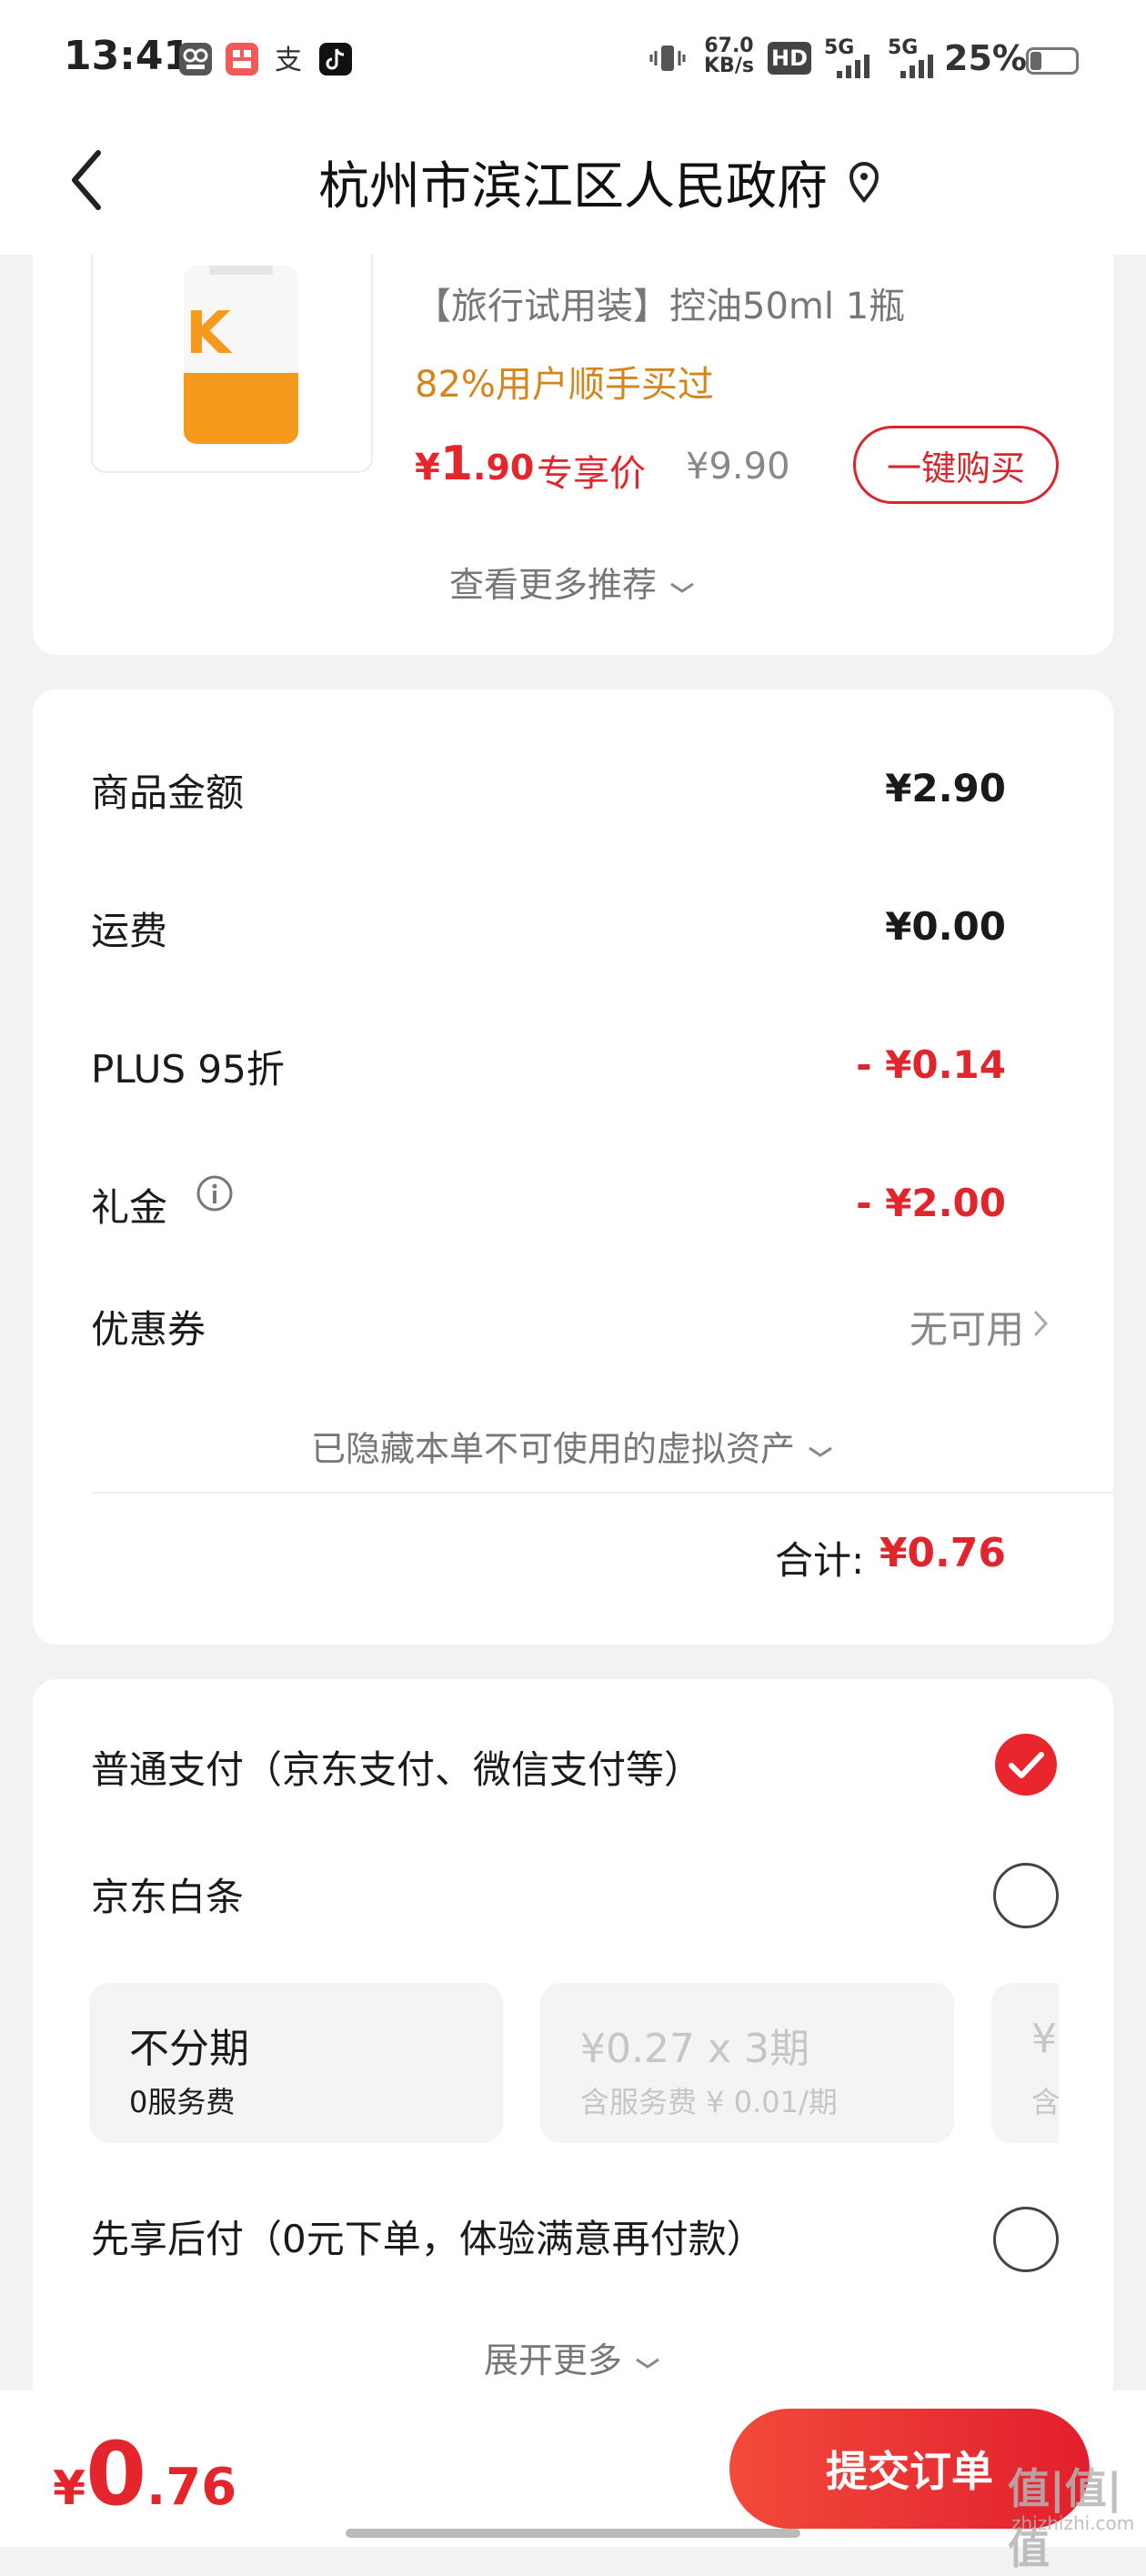 The height and width of the screenshot is (2576, 1146). What do you see at coordinates (552, 2360) in the screenshot?
I see `expand-more-label: 展开更多` at bounding box center [552, 2360].